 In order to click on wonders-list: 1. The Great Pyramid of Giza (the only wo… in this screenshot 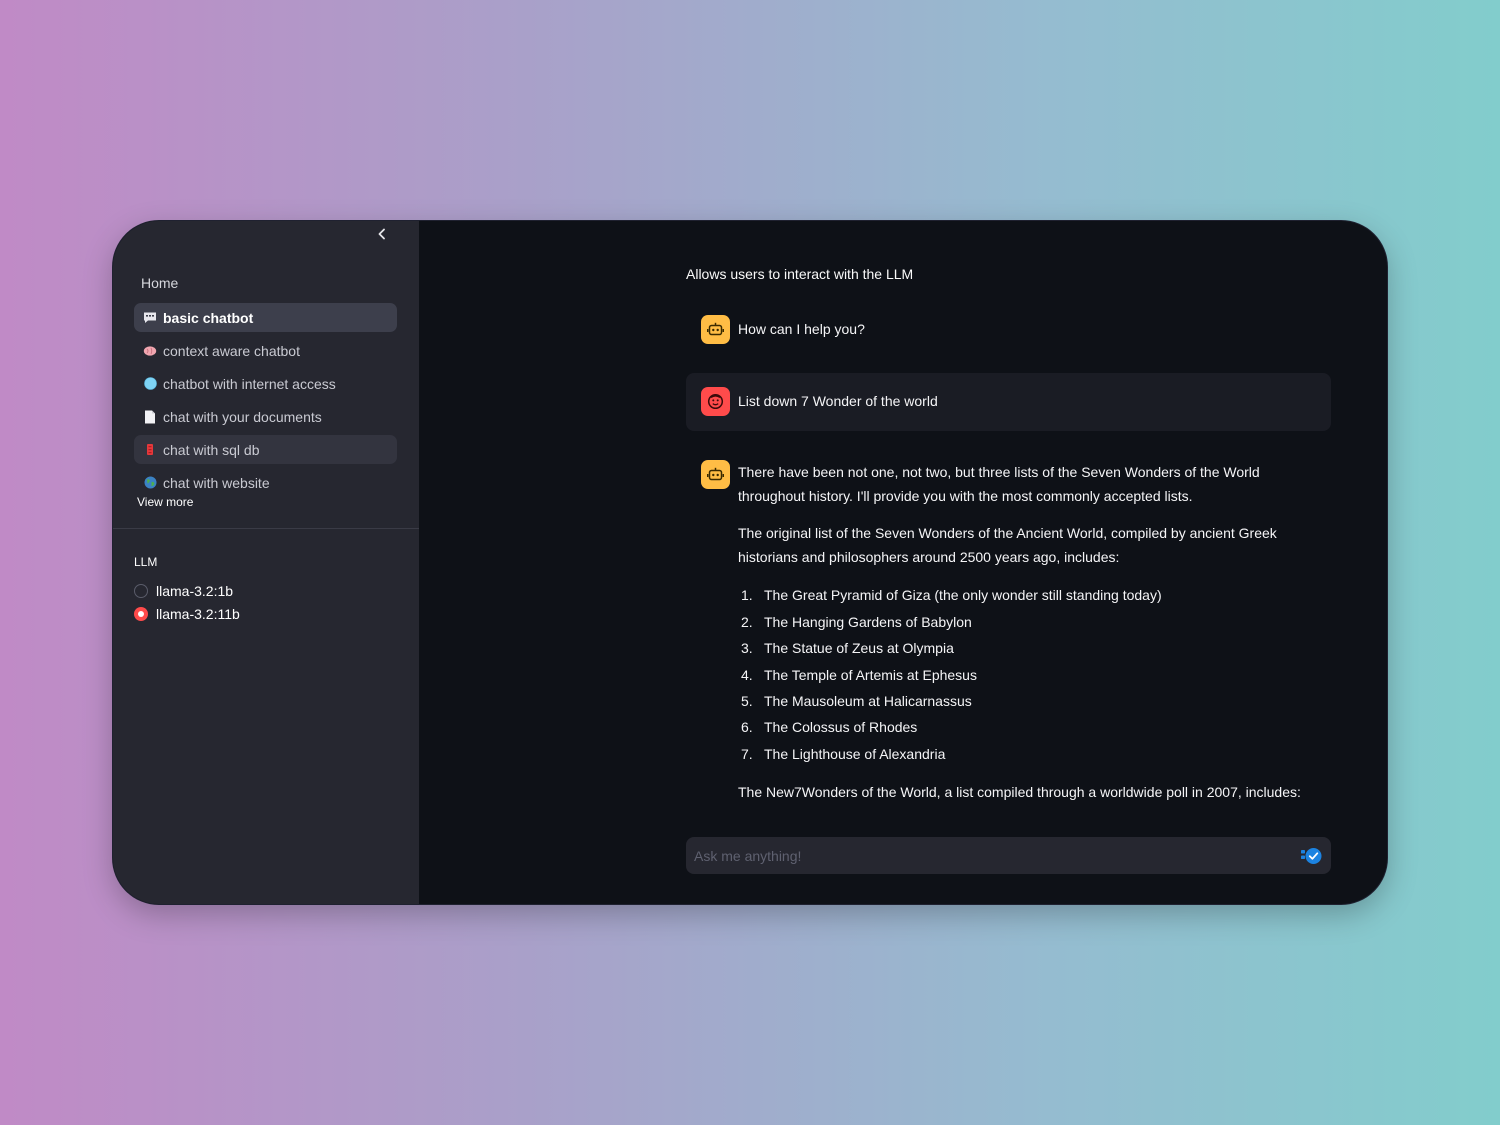, I will do `click(1034, 675)`.